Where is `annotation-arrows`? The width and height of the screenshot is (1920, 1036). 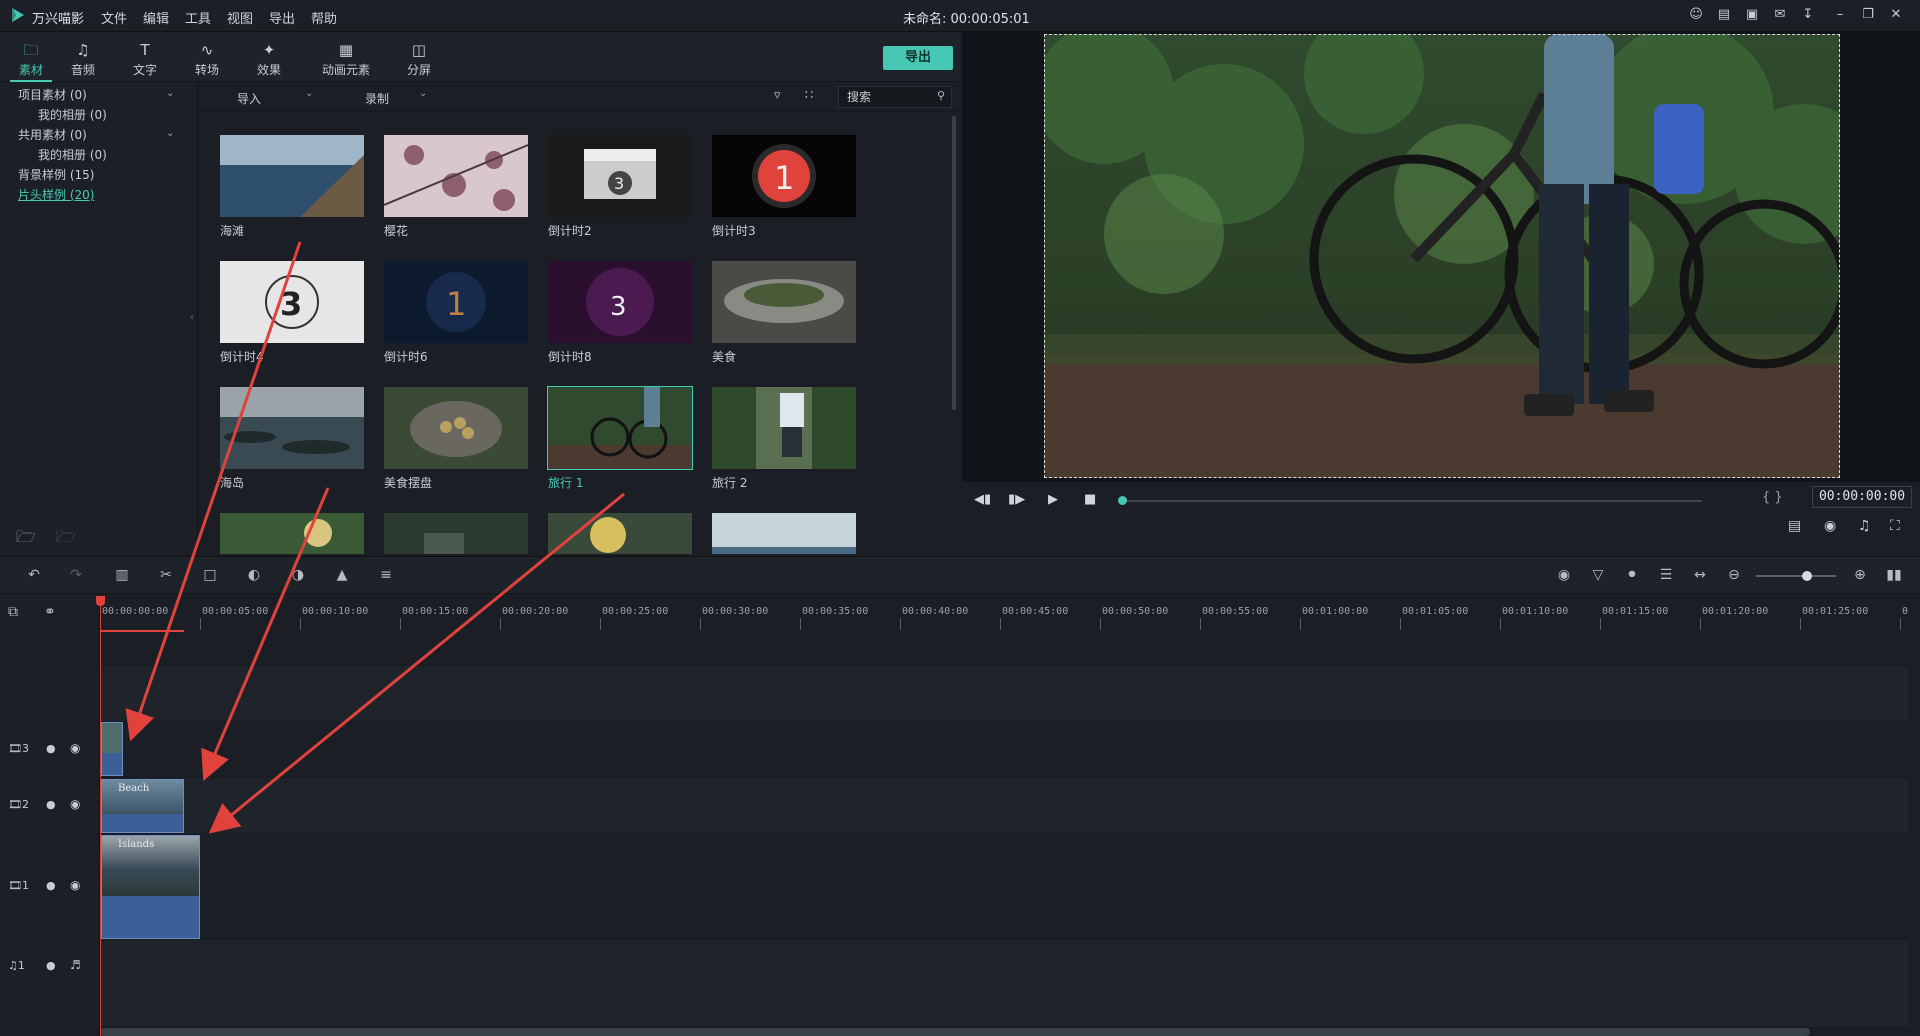
annotation-arrows is located at coordinates (375, 537).